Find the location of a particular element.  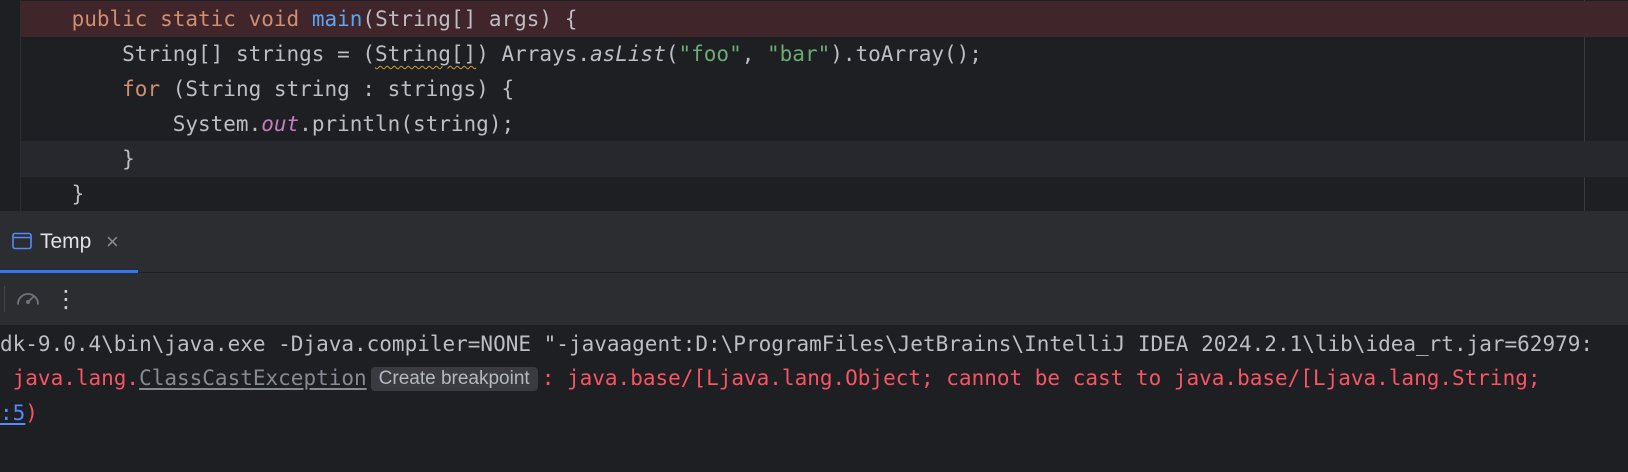

out-field: out is located at coordinates (280, 124).